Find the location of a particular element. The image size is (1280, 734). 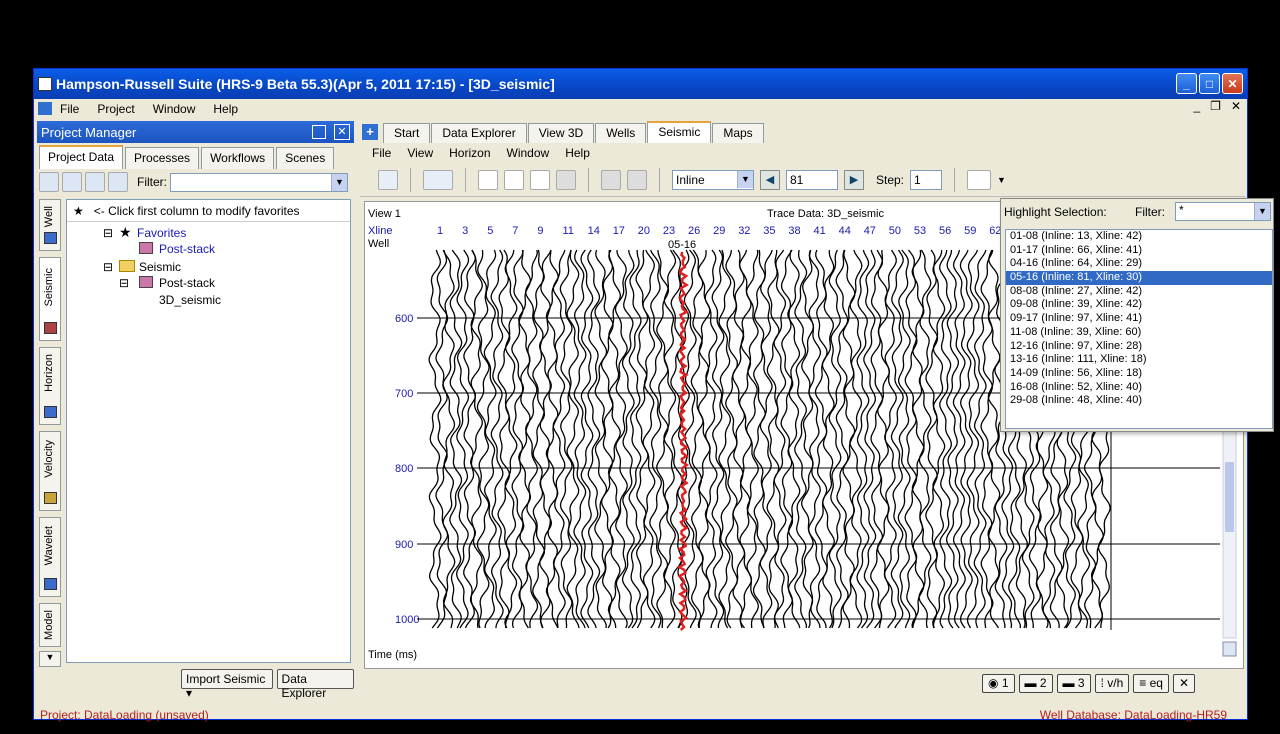

next-inline-button: ▶ is located at coordinates (854, 179).